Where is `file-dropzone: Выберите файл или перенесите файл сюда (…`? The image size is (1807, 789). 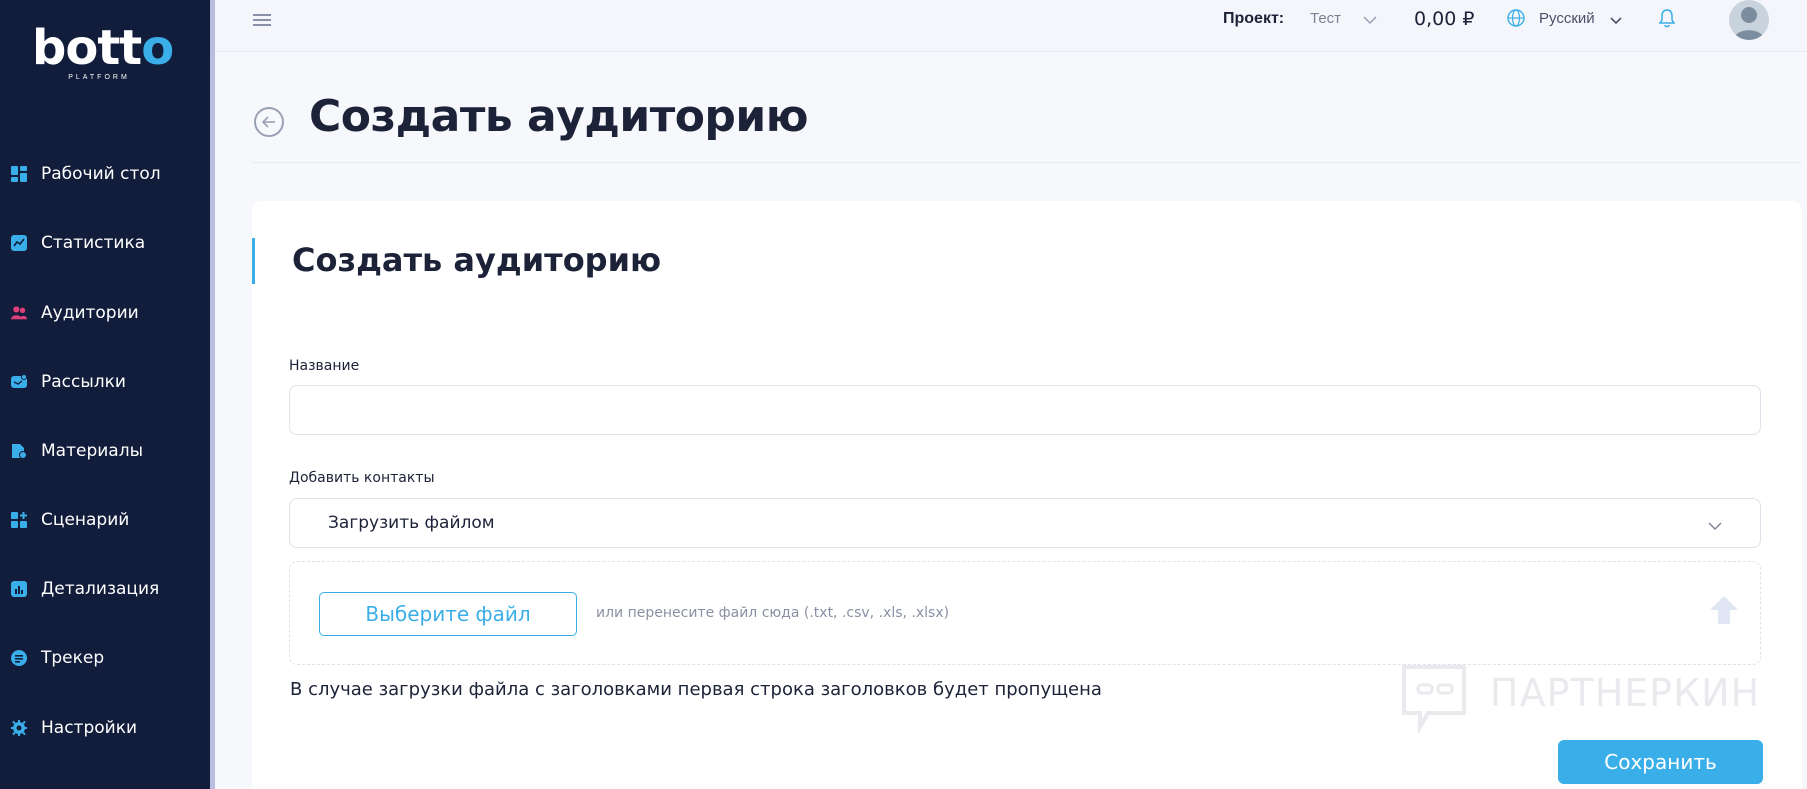 file-dropzone: Выберите файл или перенесите файл сюда (… is located at coordinates (1025, 613).